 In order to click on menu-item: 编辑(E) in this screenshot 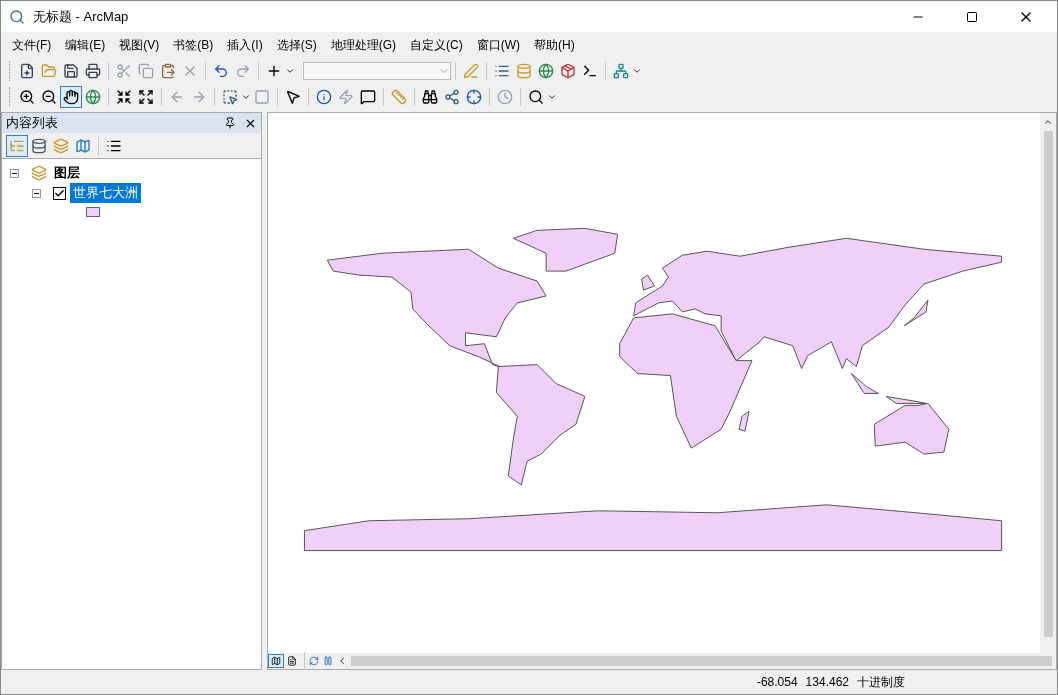, I will do `click(85, 45)`.